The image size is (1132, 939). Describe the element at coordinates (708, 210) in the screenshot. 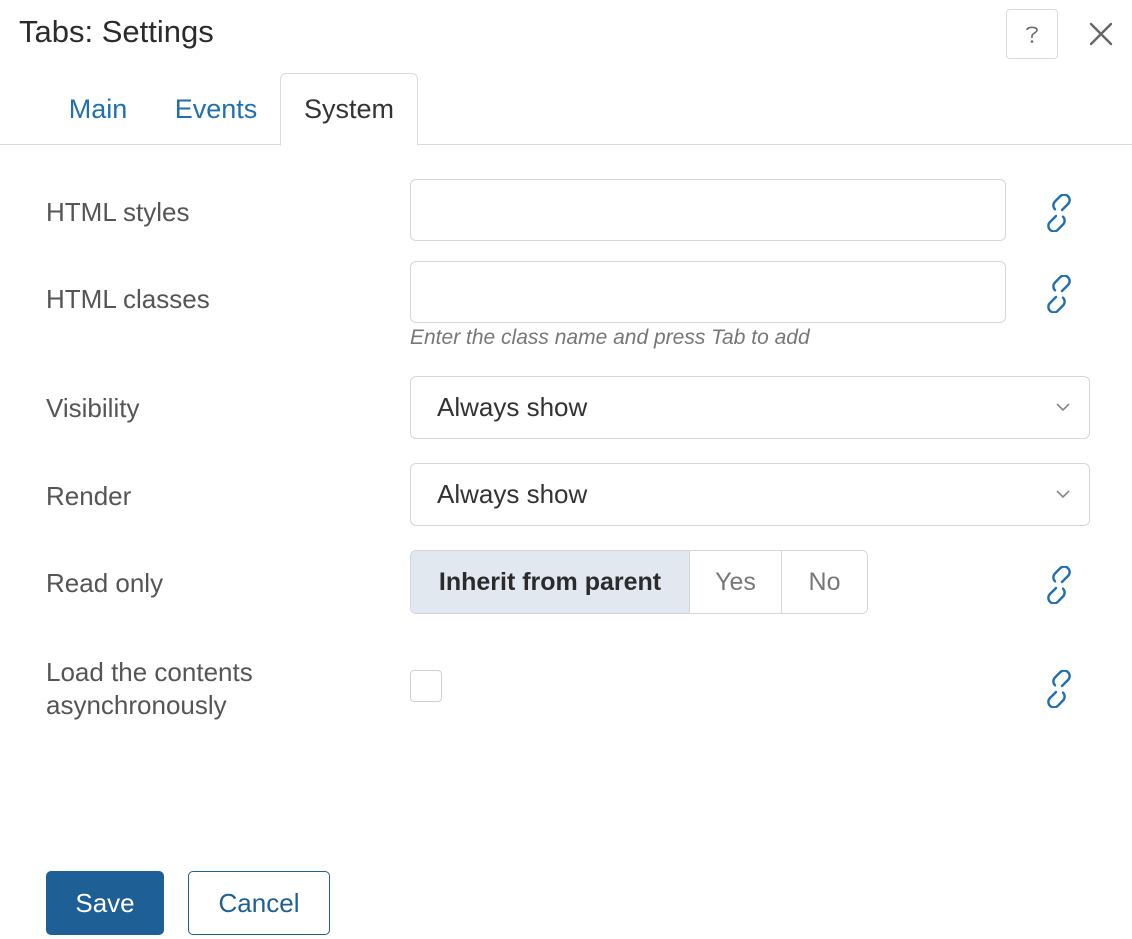

I see `html-styles-input` at that location.